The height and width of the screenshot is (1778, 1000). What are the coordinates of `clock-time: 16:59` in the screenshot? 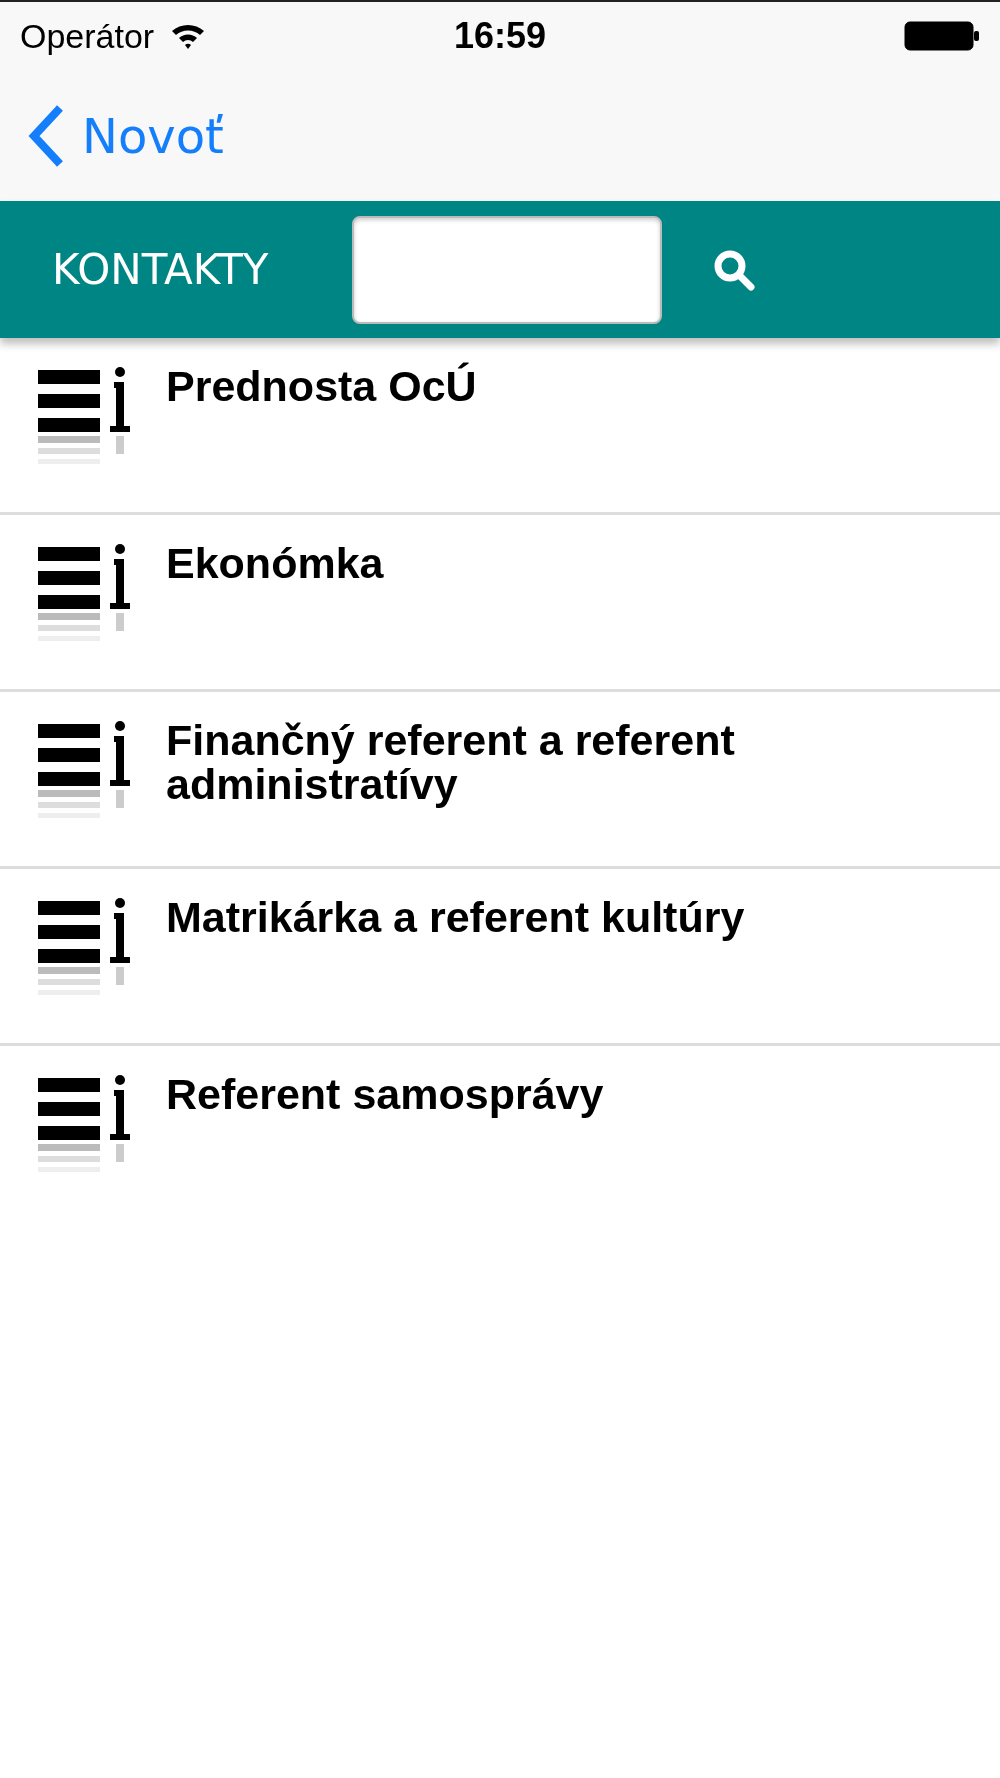 It's located at (500, 36).